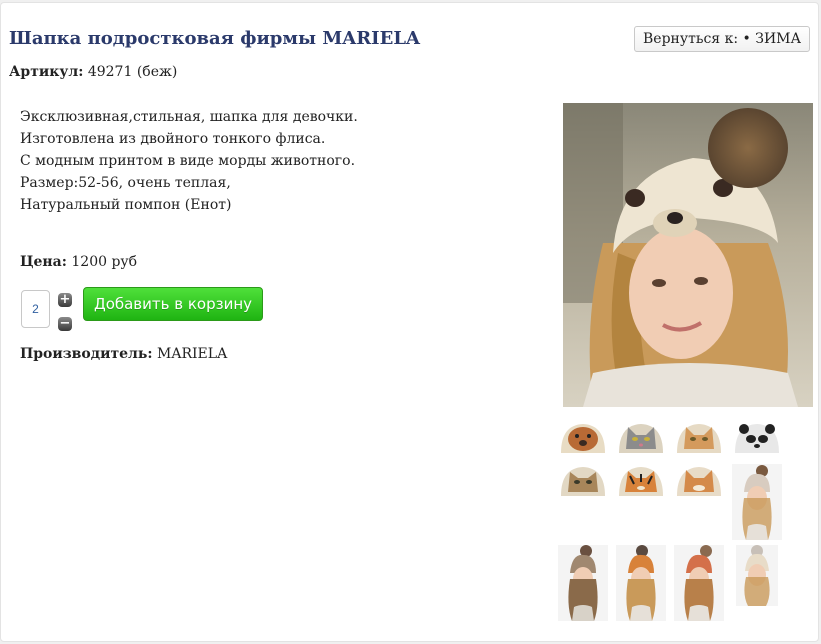 The height and width of the screenshot is (644, 821). I want to click on description-line: Изготовлена из двойного тонкого флиса., so click(173, 139).